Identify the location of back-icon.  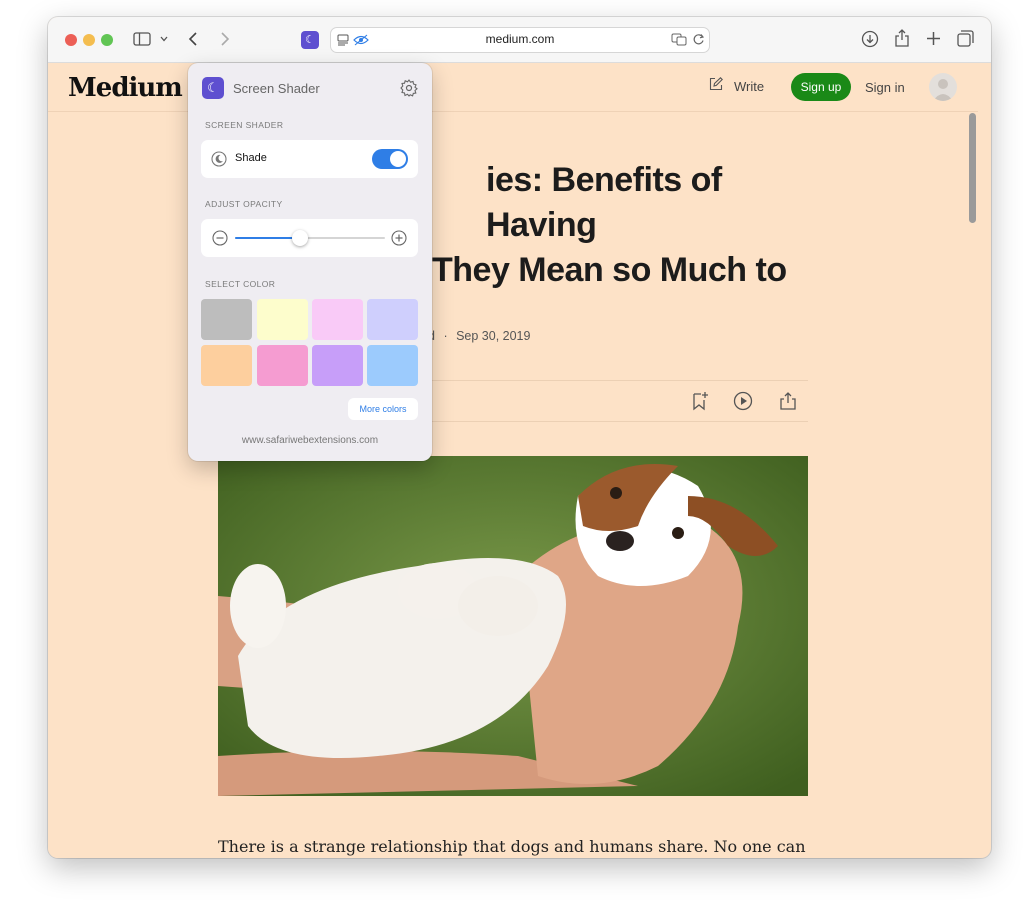
(193, 39).